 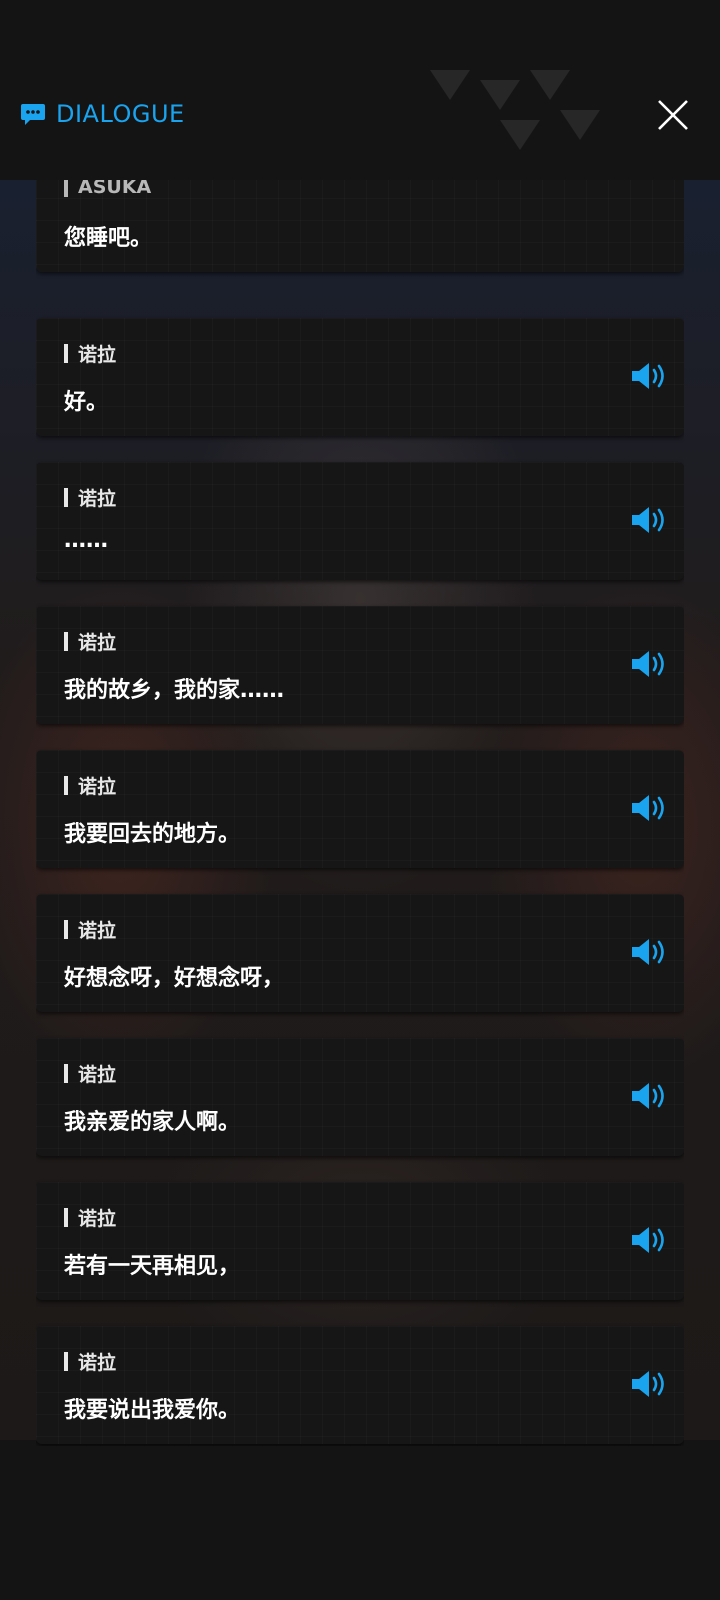 I want to click on dialogue-text: 好想念呀，好想念呀，, so click(x=174, y=978).